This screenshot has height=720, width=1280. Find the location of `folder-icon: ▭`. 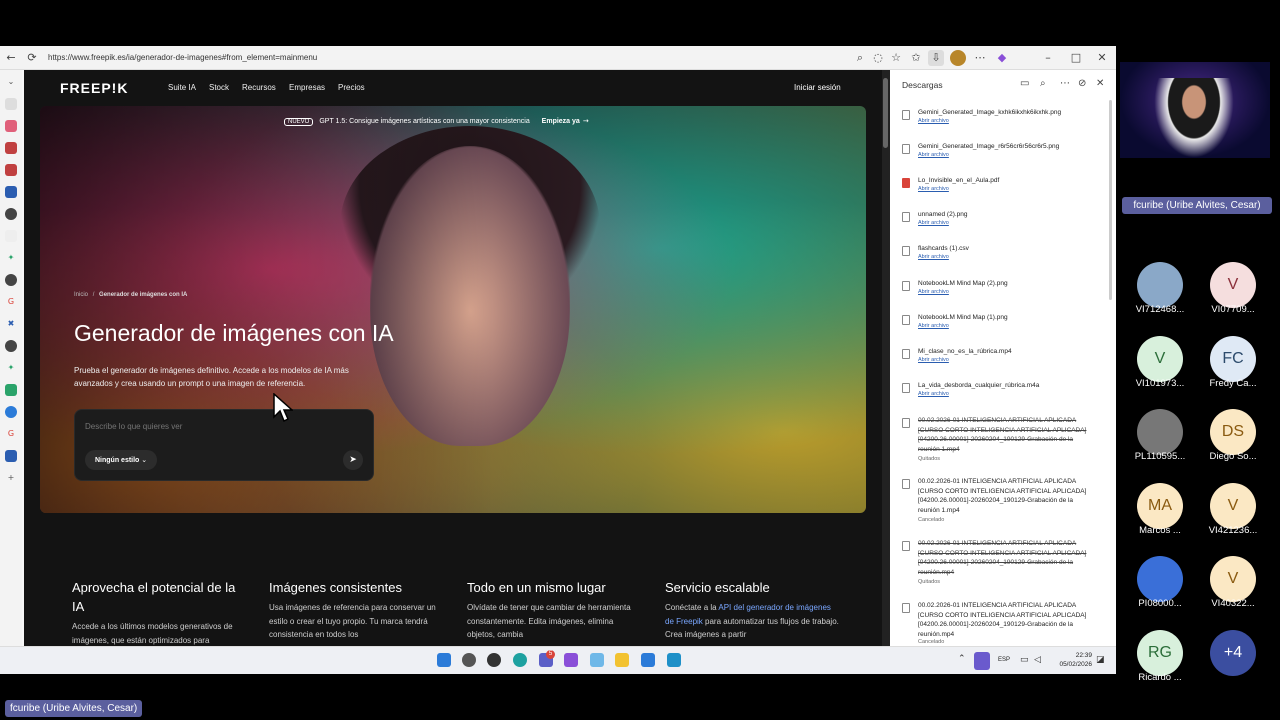

folder-icon: ▭ is located at coordinates (1024, 83).